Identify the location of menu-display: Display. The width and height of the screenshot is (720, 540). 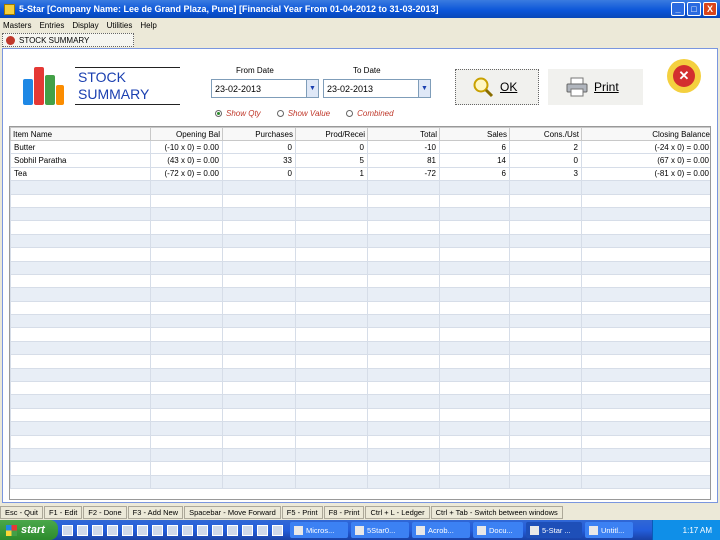
(85, 25).